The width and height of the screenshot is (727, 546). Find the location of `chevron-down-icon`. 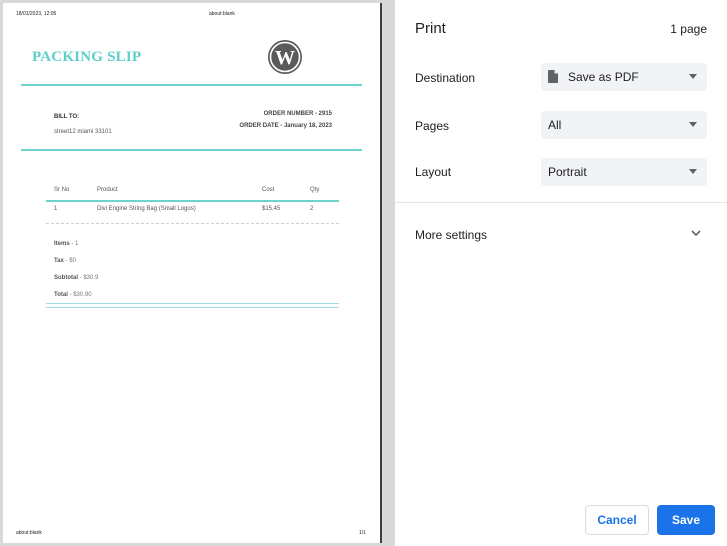

chevron-down-icon is located at coordinates (696, 233).